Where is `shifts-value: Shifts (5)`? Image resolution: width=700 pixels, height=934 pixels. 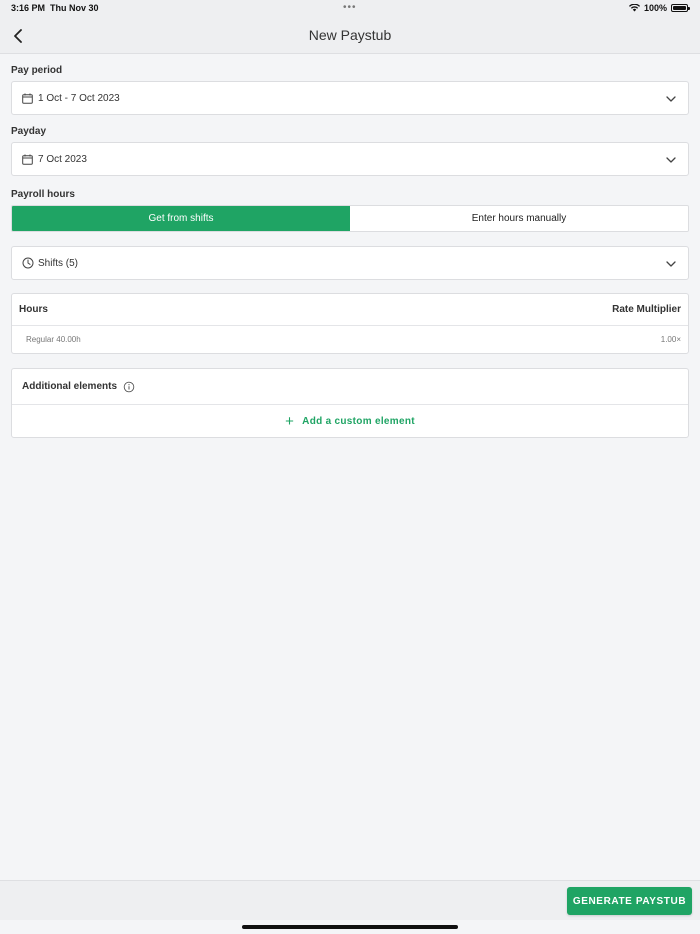 shifts-value: Shifts (5) is located at coordinates (58, 263).